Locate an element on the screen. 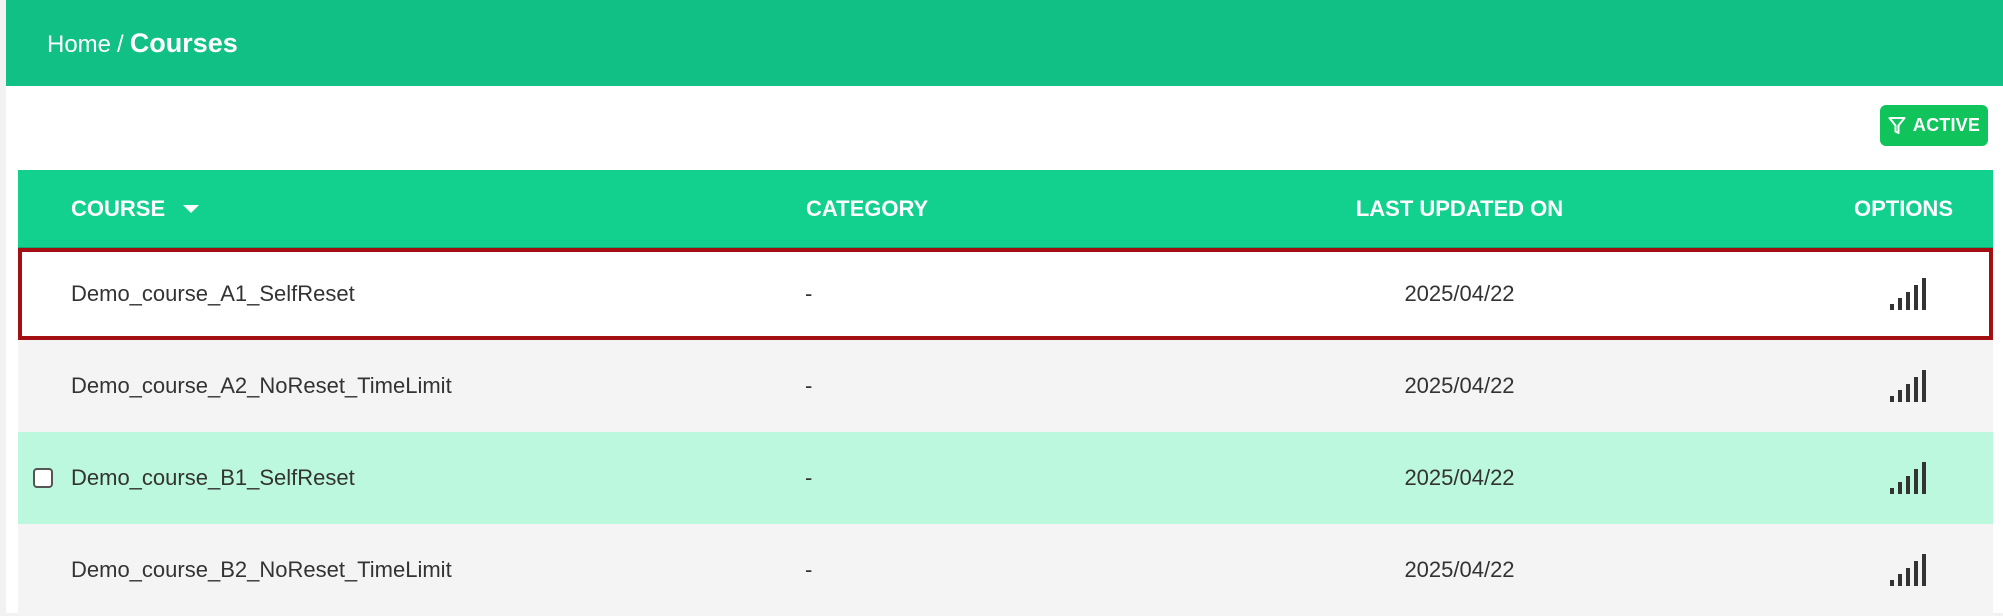 This screenshot has width=2003, height=616. column-header-course: COURSE is located at coordinates (135, 208).